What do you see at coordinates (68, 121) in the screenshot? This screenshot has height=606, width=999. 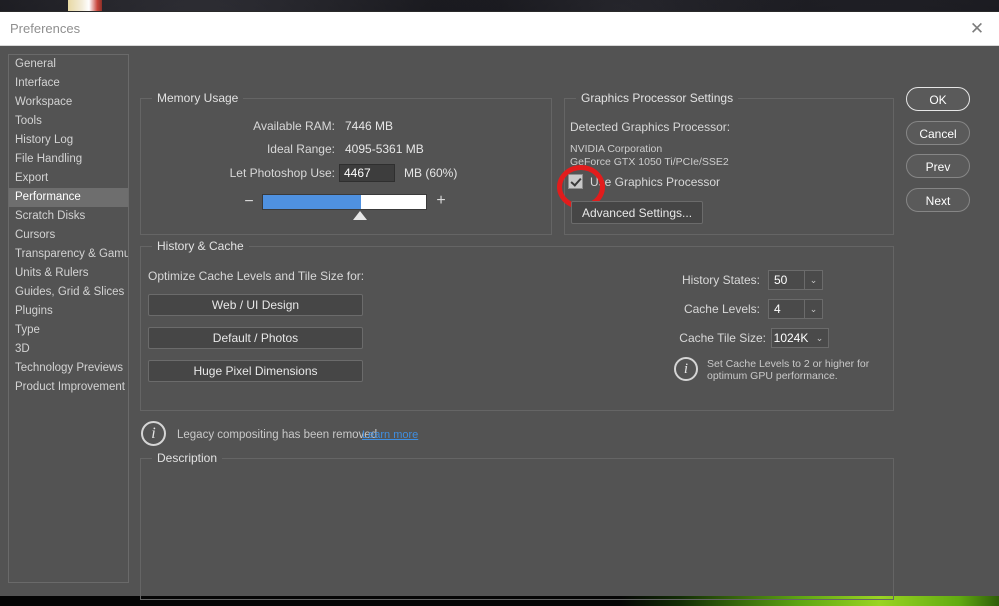 I see `sidebar-item-tools: Tools` at bounding box center [68, 121].